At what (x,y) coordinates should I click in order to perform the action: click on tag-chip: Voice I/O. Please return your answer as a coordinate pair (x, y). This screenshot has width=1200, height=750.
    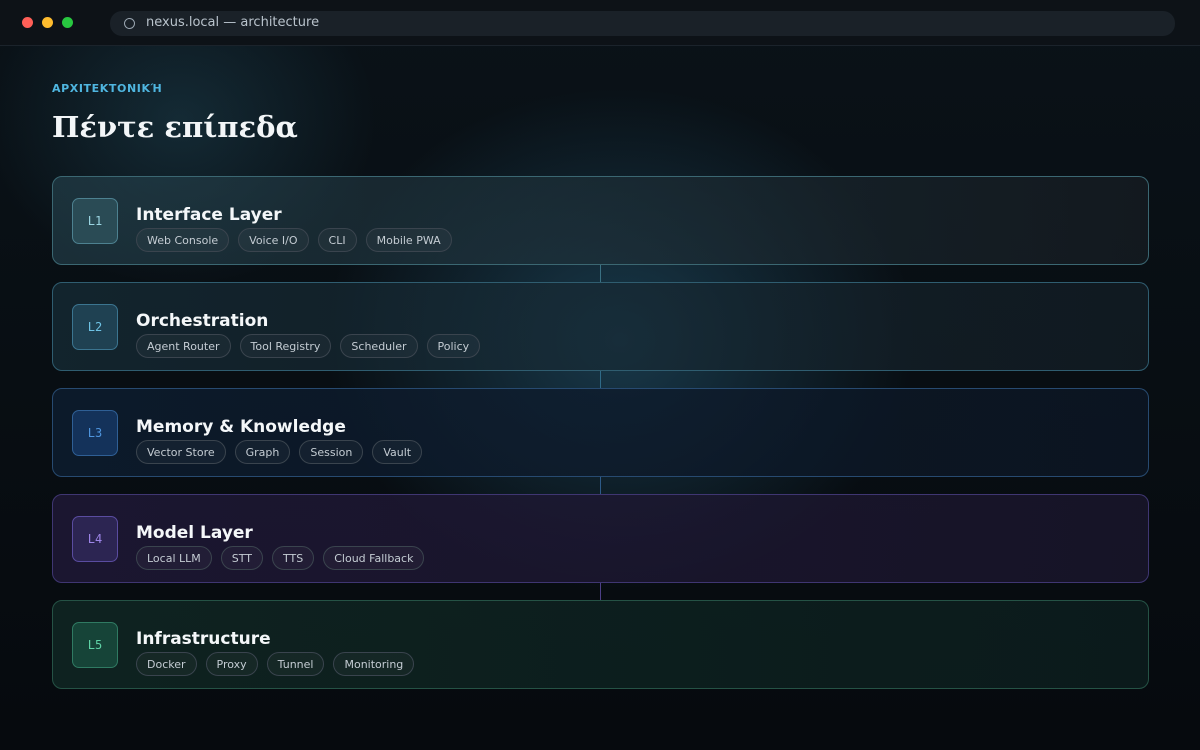
    Looking at the image, I should click on (273, 240).